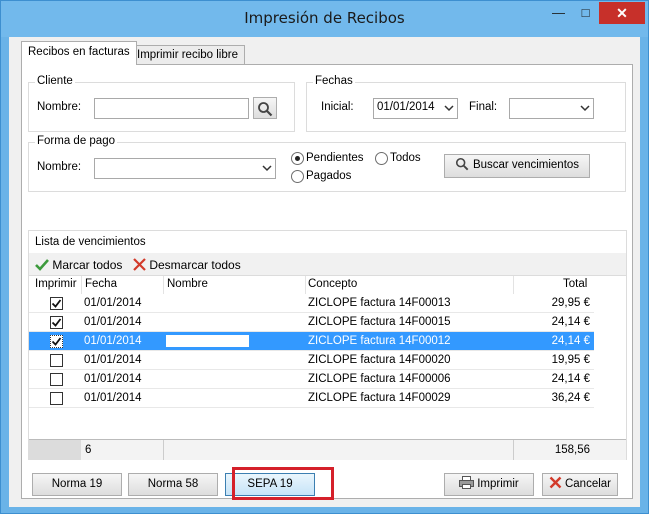  I want to click on cliente-nombre-label: Nombre:, so click(59, 107).